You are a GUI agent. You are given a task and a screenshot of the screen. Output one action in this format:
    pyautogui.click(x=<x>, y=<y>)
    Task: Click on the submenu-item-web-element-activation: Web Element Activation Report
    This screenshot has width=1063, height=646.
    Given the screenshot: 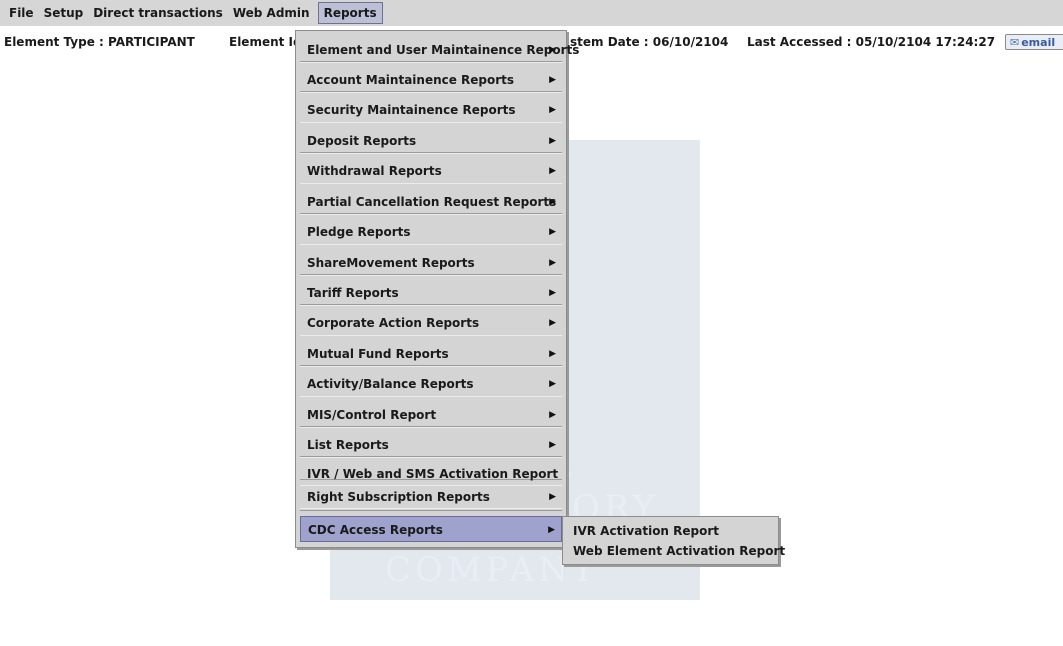 What is the action you would take?
    pyautogui.click(x=679, y=551)
    